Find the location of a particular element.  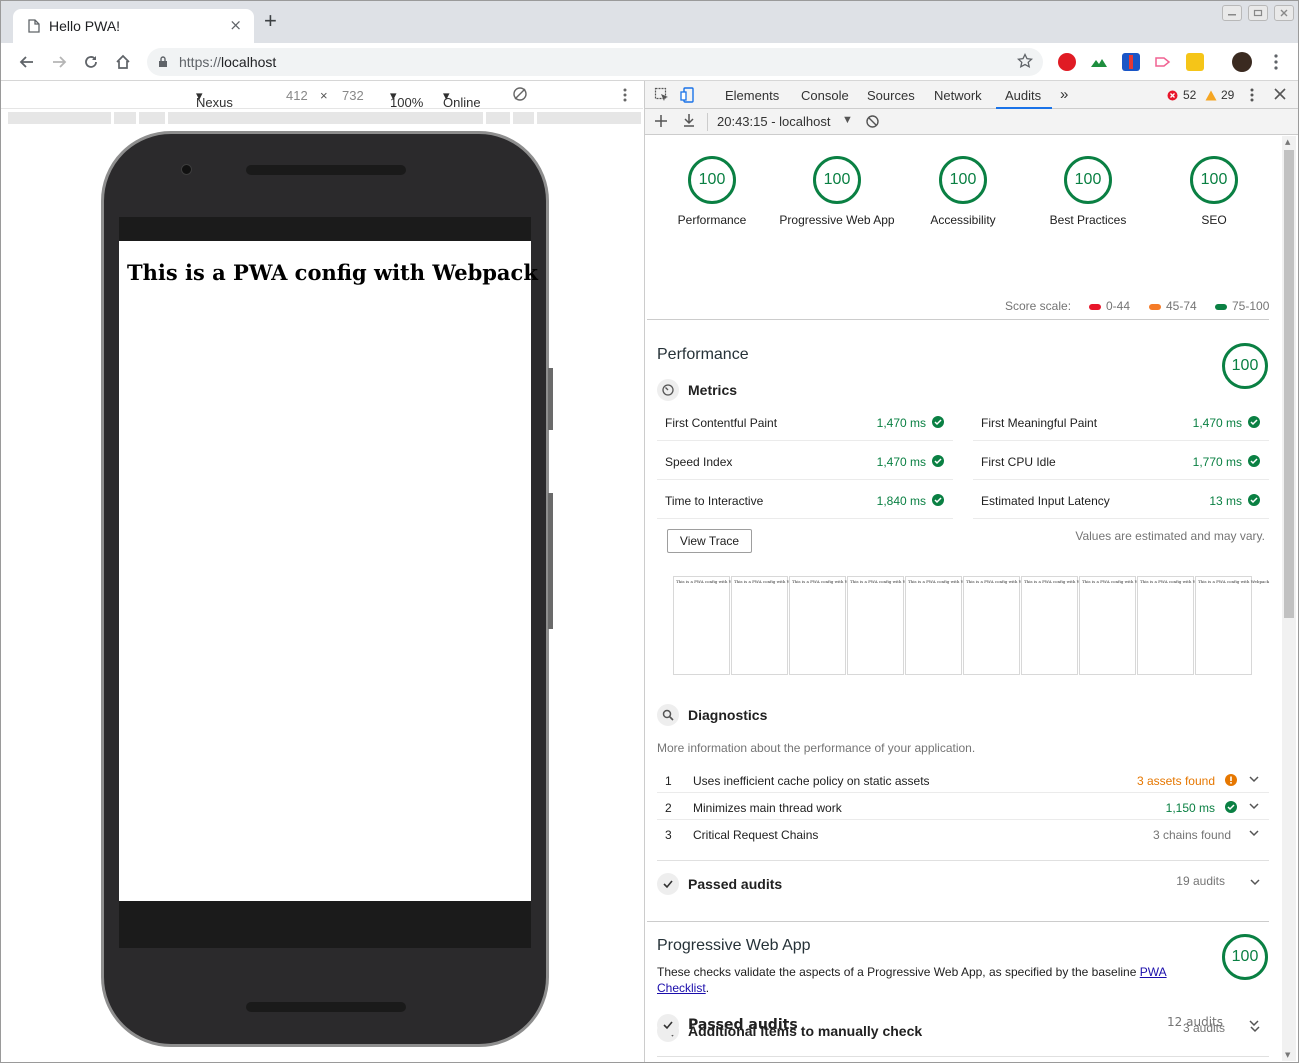

error-count: 52 is located at coordinates (1189, 95).